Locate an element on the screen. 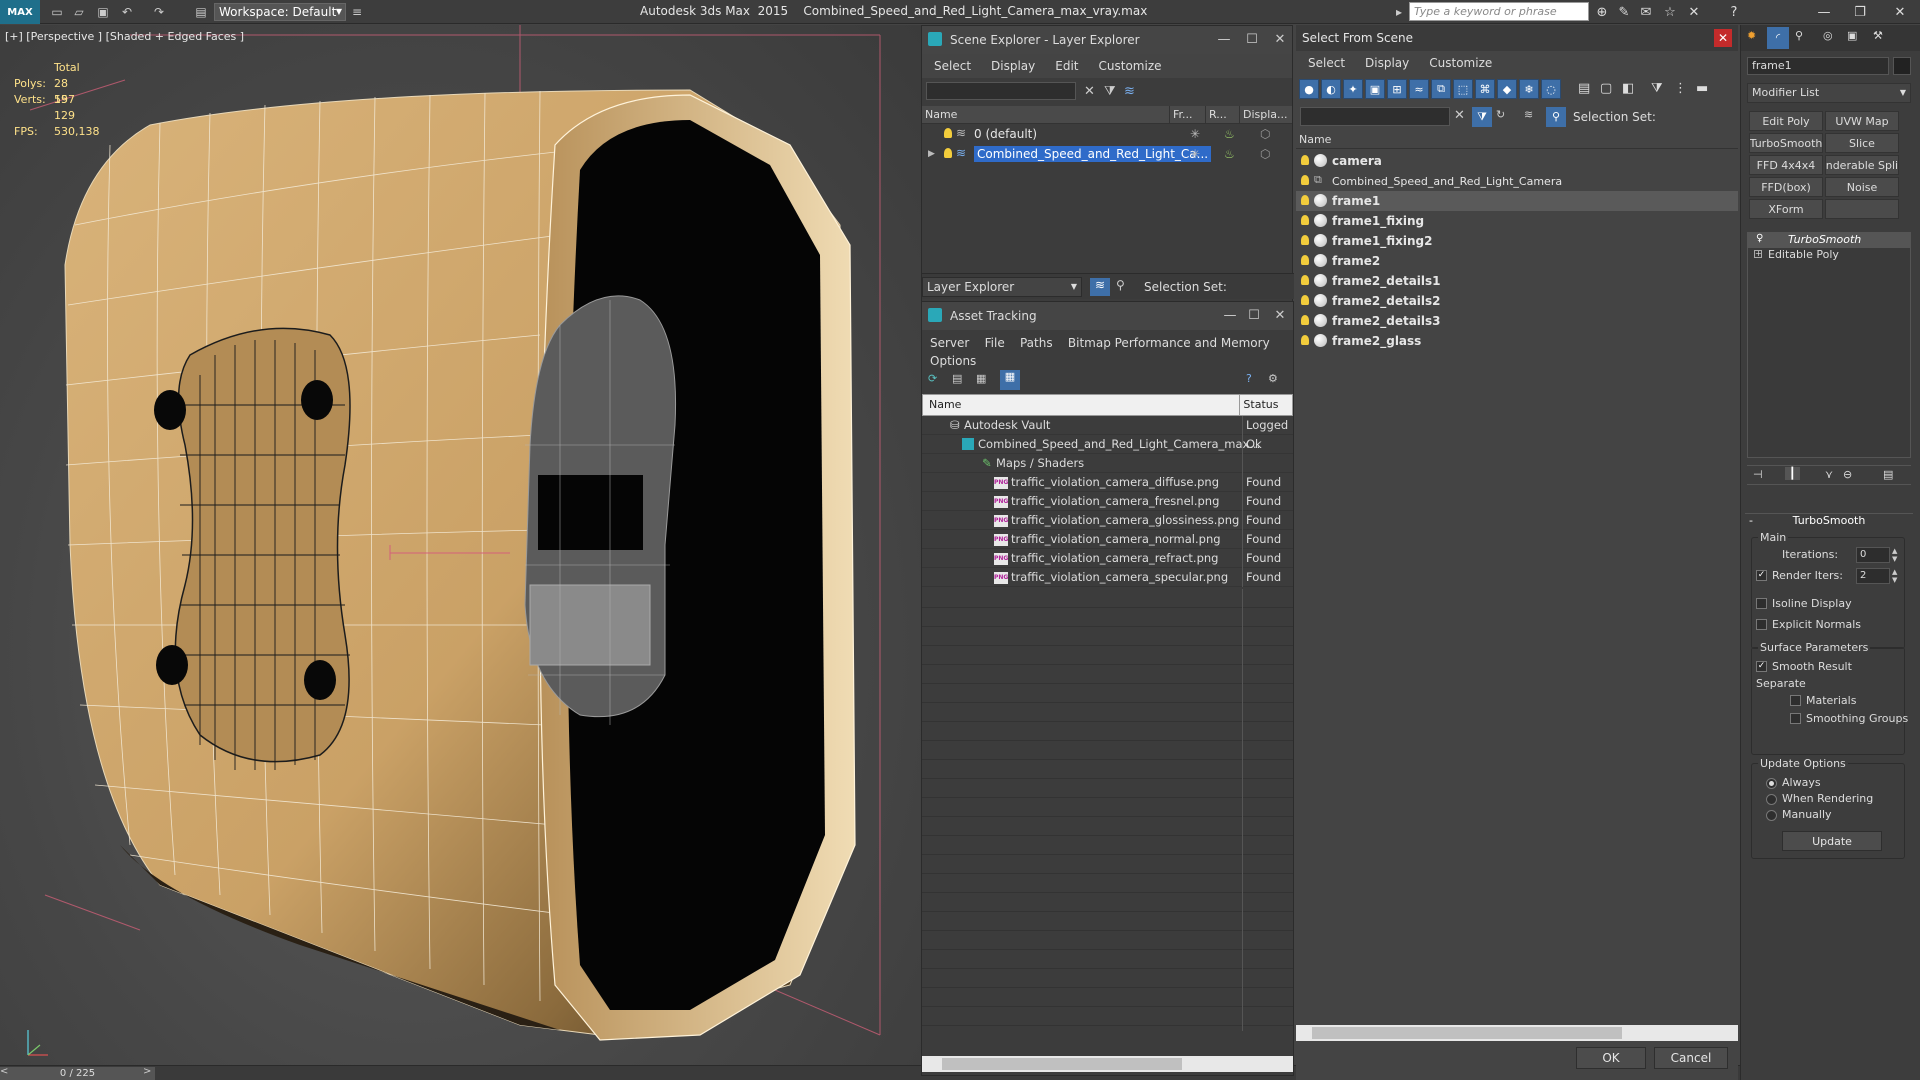  noise-button: Noise is located at coordinates (1862, 187).